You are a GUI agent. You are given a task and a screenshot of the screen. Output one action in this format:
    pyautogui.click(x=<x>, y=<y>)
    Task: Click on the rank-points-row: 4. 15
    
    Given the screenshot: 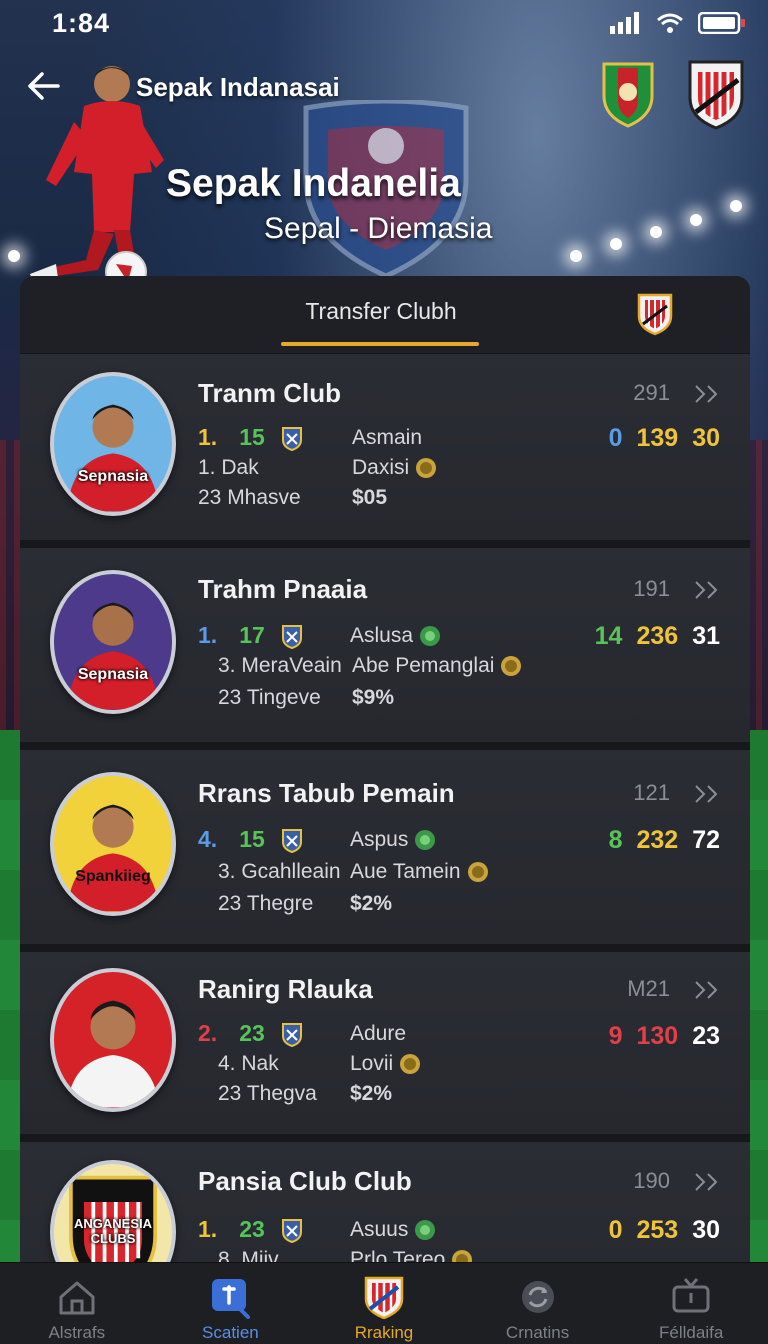 What is the action you would take?
    pyautogui.click(x=250, y=840)
    